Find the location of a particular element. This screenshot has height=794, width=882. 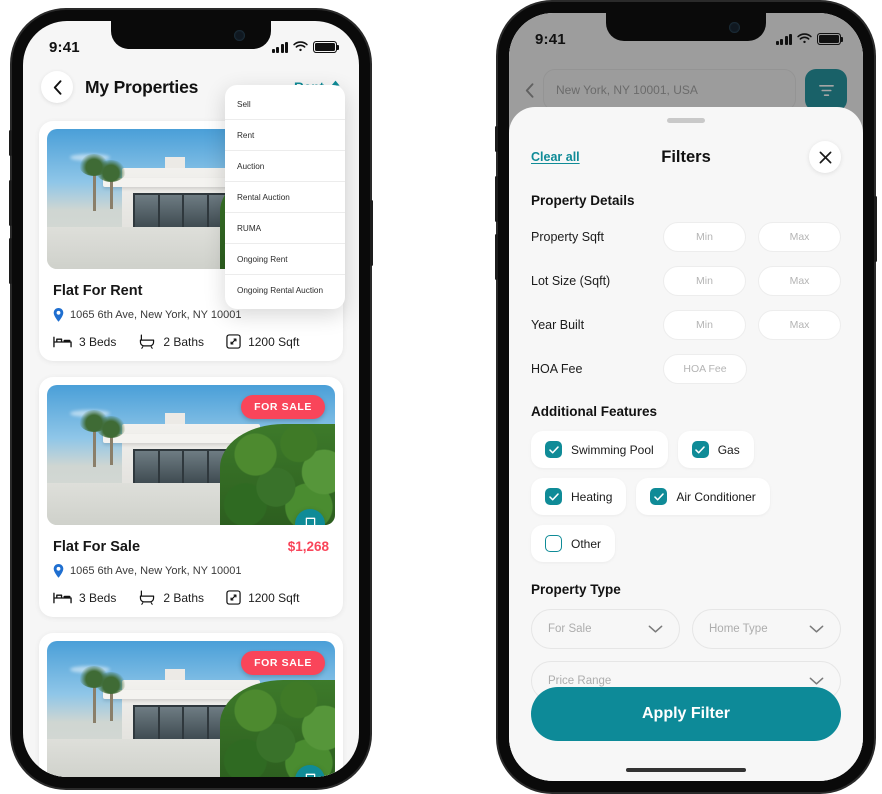

filter-label: Property Sqft is located at coordinates (567, 237).